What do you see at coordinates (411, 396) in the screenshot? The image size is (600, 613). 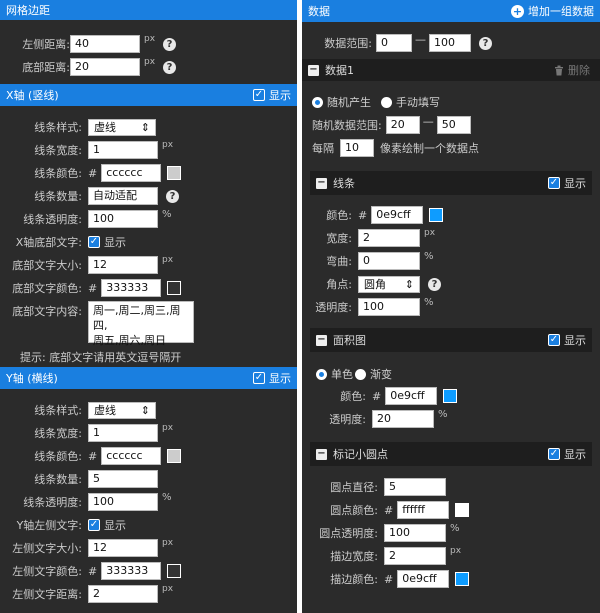 I see `area-color-input: 0e9cff` at bounding box center [411, 396].